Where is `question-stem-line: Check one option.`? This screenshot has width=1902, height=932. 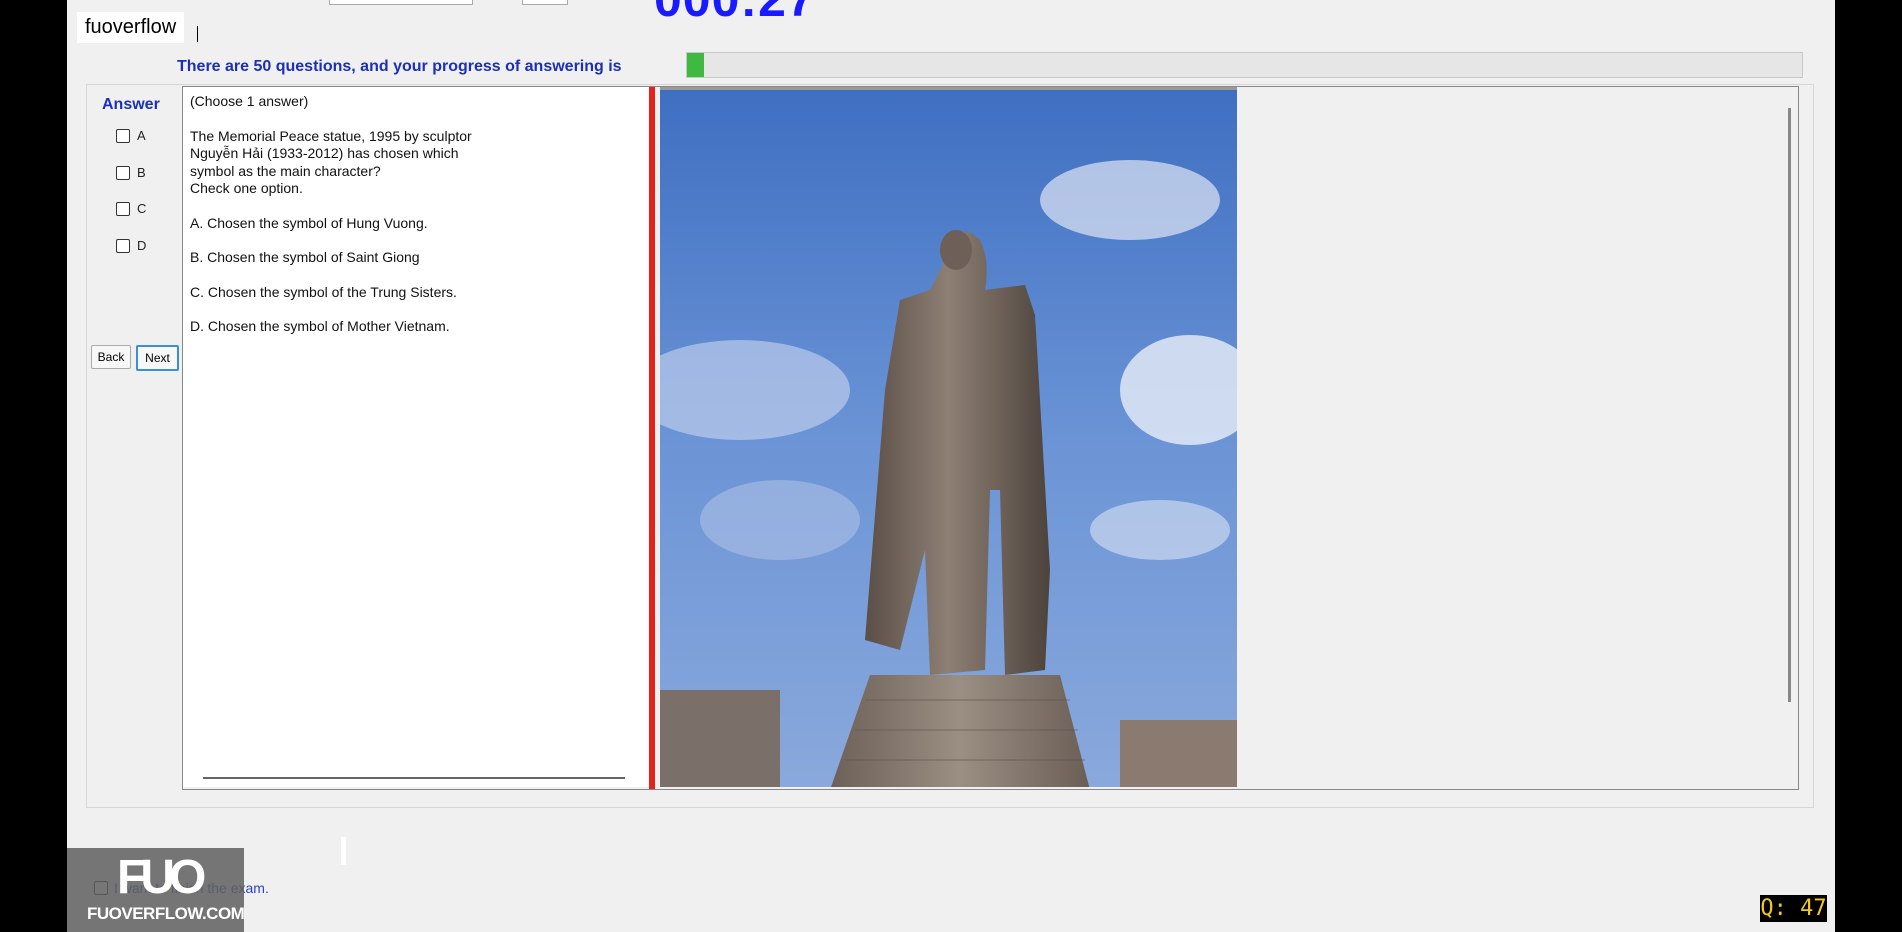 question-stem-line: Check one option. is located at coordinates (246, 188).